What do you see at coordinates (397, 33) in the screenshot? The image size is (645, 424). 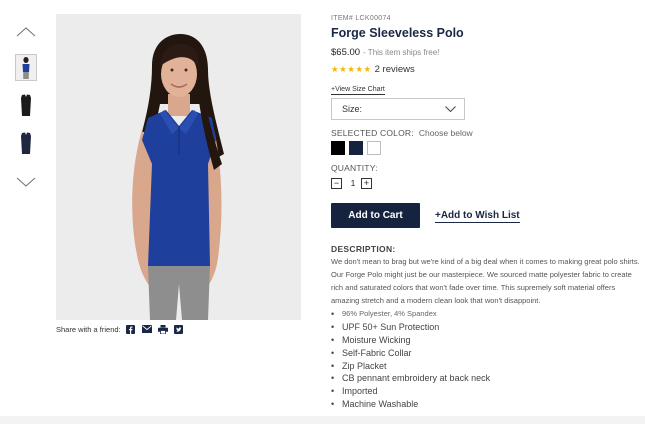 I see `product-title: Forge Sleeveless Polo` at bounding box center [397, 33].